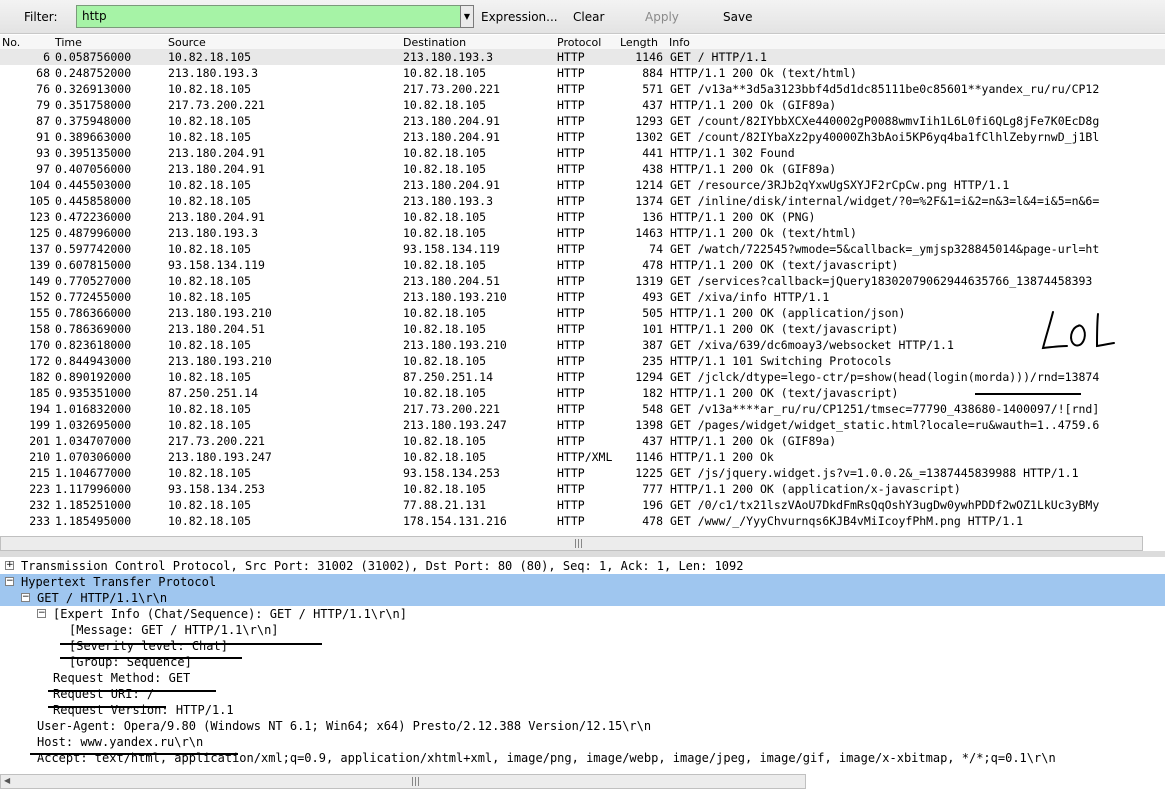 The width and height of the screenshot is (1165, 790). What do you see at coordinates (652, 393) in the screenshot?
I see `packet-length: 182` at bounding box center [652, 393].